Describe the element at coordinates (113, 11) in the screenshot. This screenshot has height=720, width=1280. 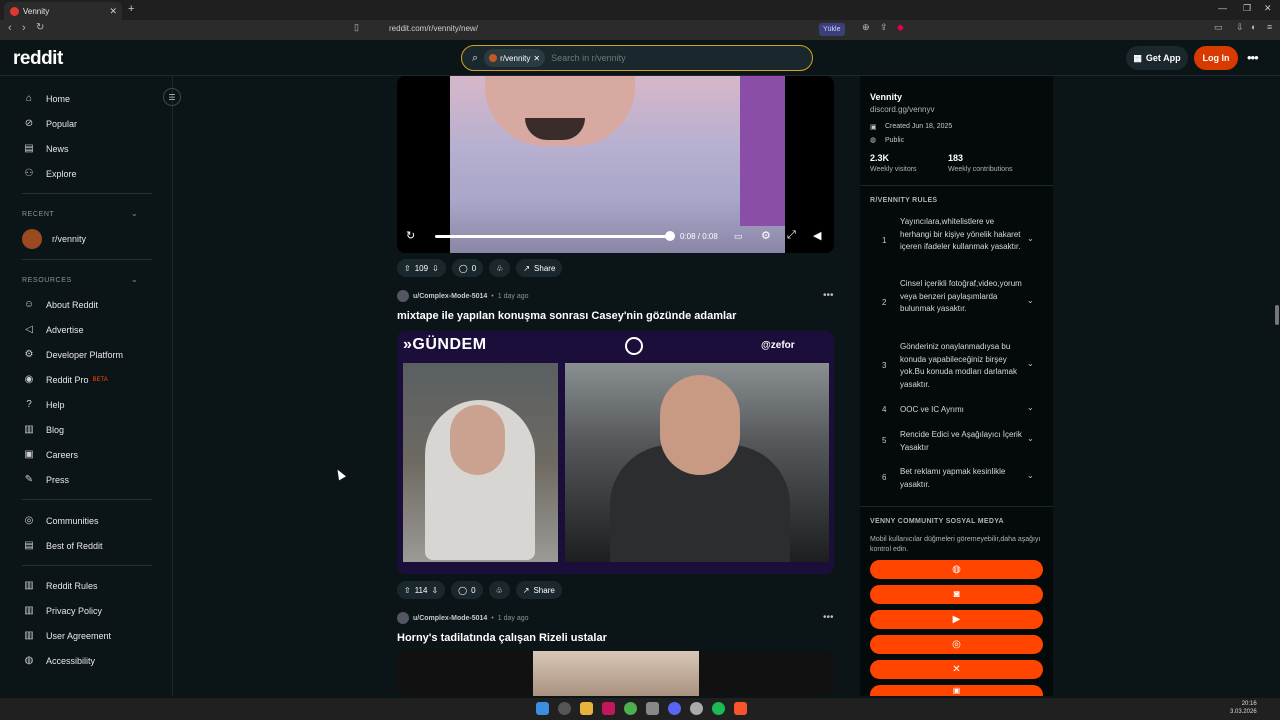
I see `close-tab-icon: ✕` at that location.